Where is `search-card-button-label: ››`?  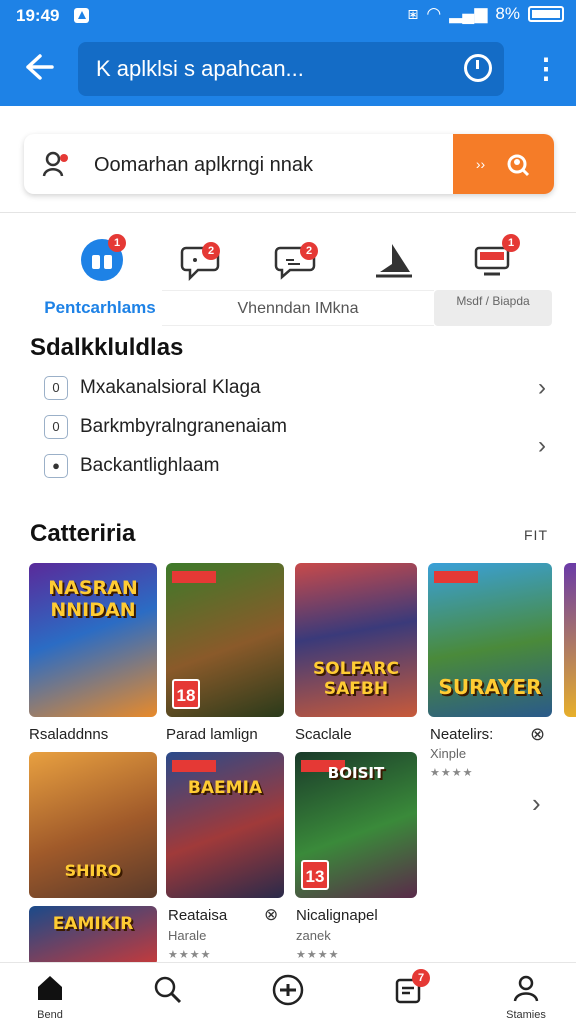
search-card-button-label: ›› is located at coordinates (480, 164).